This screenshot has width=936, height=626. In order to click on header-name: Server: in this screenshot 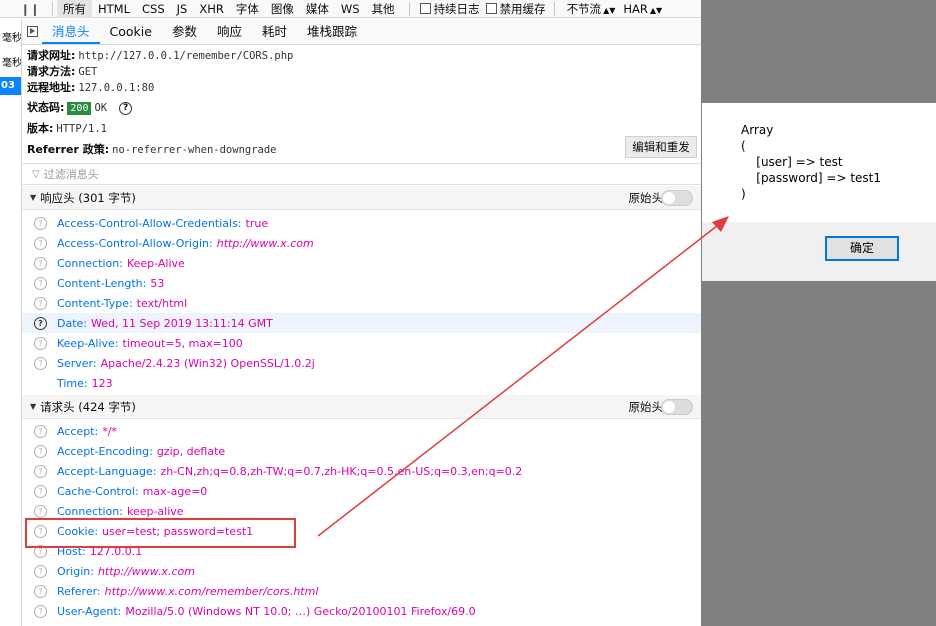, I will do `click(77, 363)`.